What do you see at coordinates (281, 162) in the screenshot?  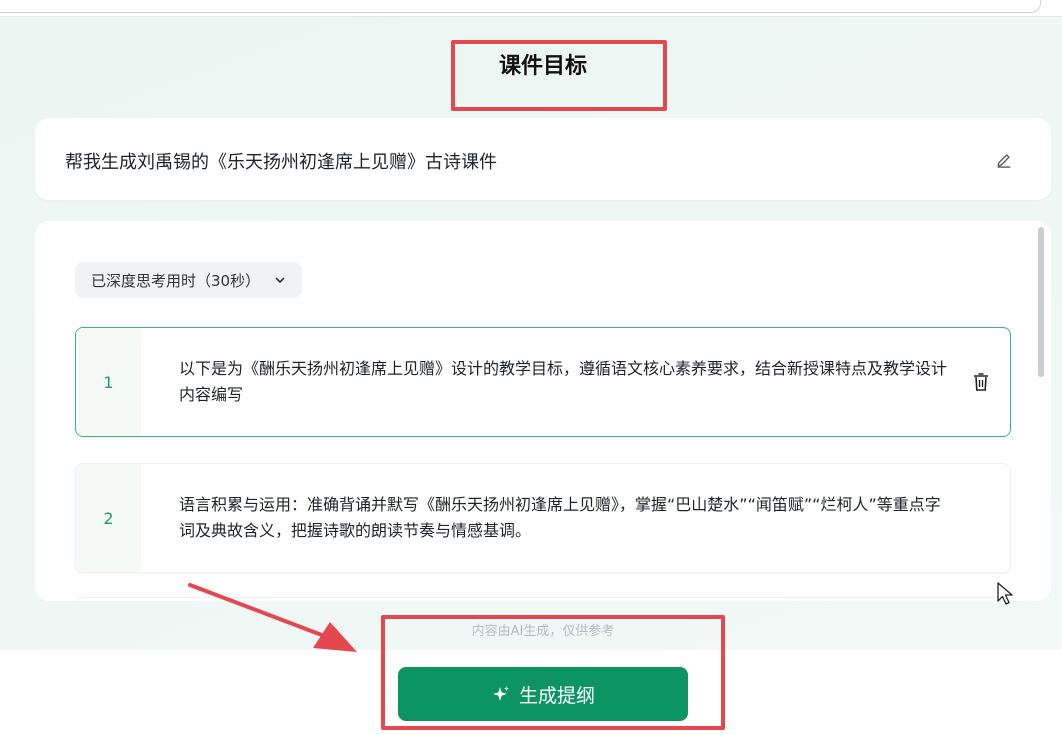 I see `prompt-text: 帮我生成刘禹锡的《乐天扬州初逢席上见赠》古诗课件` at bounding box center [281, 162].